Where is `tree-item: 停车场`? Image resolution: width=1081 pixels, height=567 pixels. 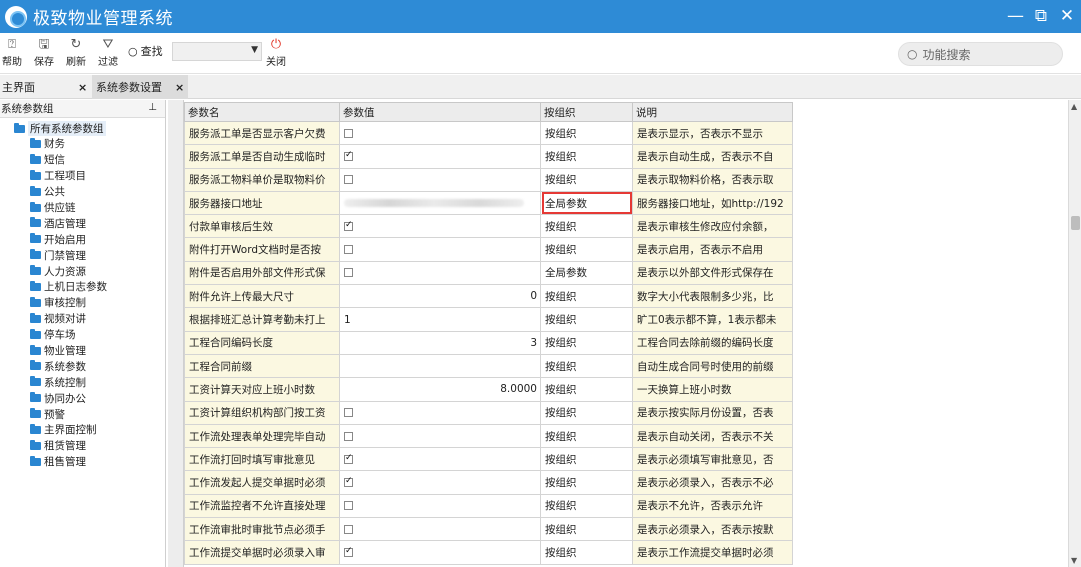 tree-item: 停车场 is located at coordinates (68, 335).